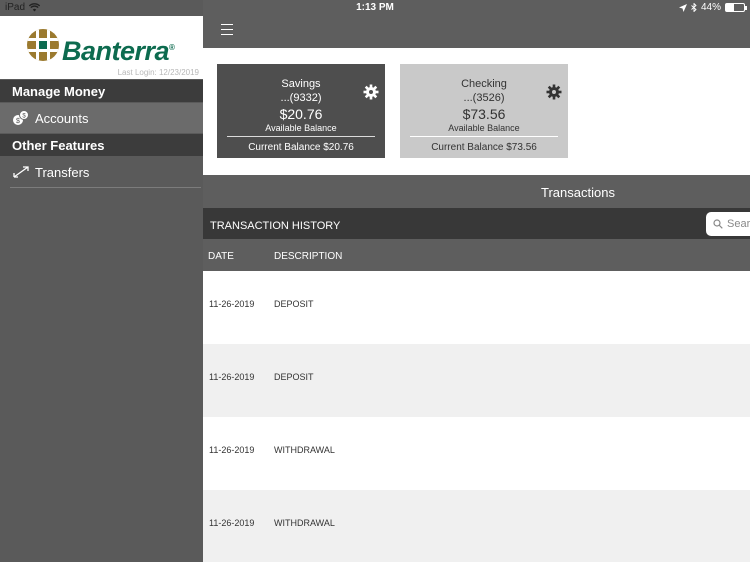 This screenshot has height=562, width=750. Describe the element at coordinates (476, 223) in the screenshot. I see `transaction-history-bar: TRANSACTION HISTORY Sear` at that location.